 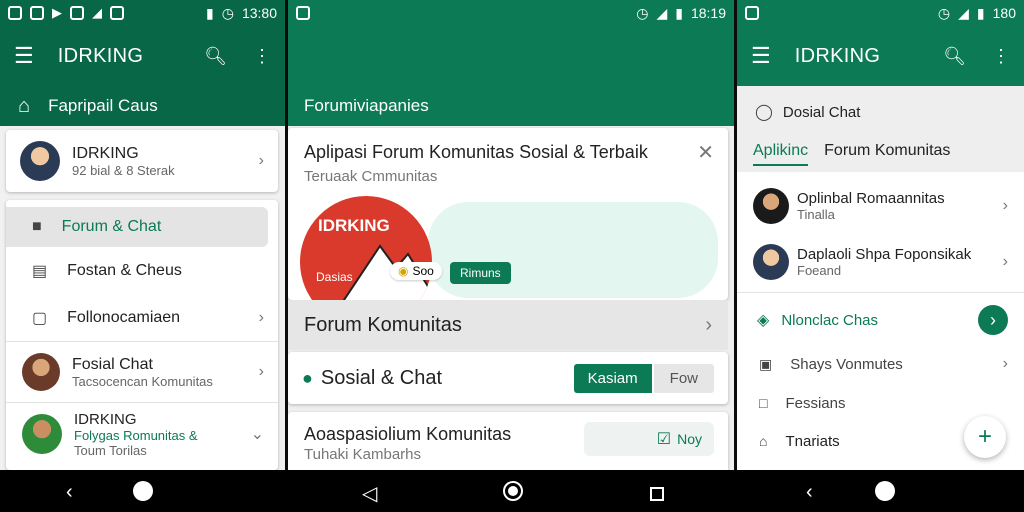 What do you see at coordinates (366, 105) in the screenshot?
I see `header-label: Forumiviapanies` at bounding box center [366, 105].